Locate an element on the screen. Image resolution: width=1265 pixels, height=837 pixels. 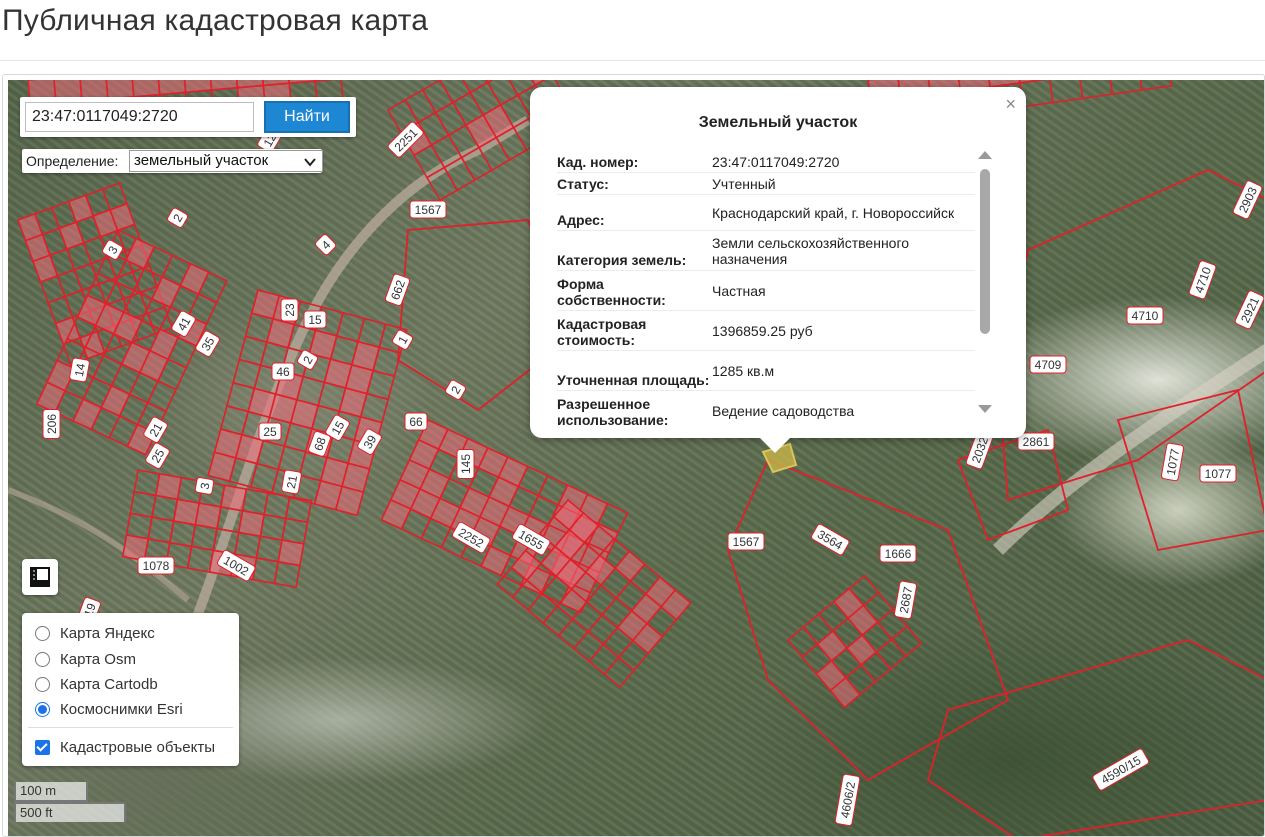
parcel-number-text: 23 is located at coordinates (290, 310).